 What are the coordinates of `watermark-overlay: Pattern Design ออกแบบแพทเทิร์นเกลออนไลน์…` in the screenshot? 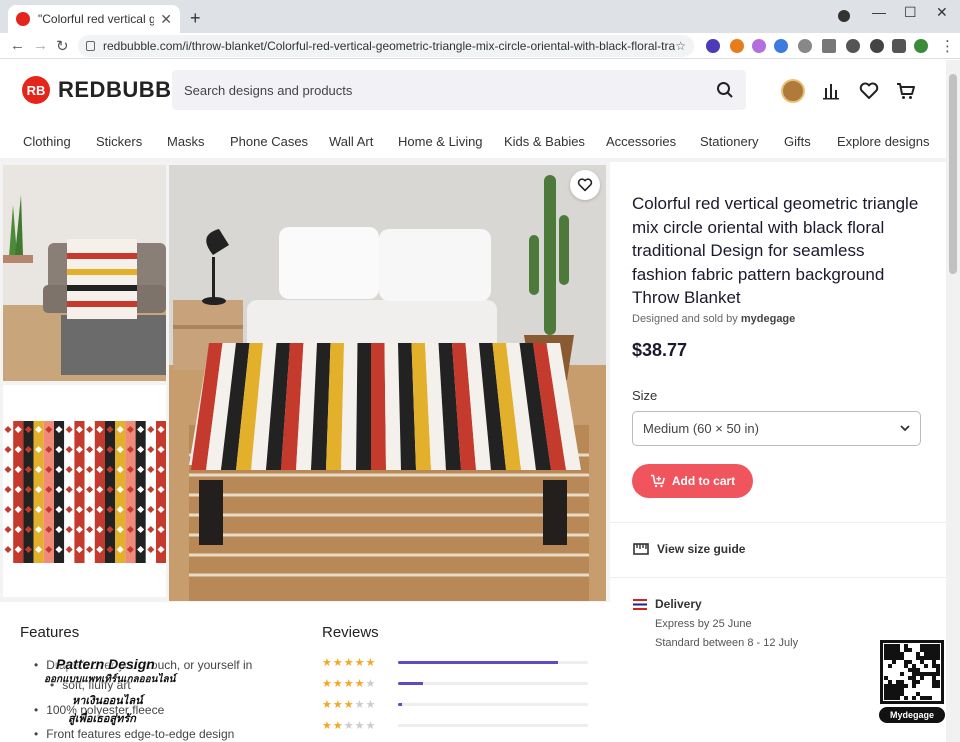 It's located at (115, 691).